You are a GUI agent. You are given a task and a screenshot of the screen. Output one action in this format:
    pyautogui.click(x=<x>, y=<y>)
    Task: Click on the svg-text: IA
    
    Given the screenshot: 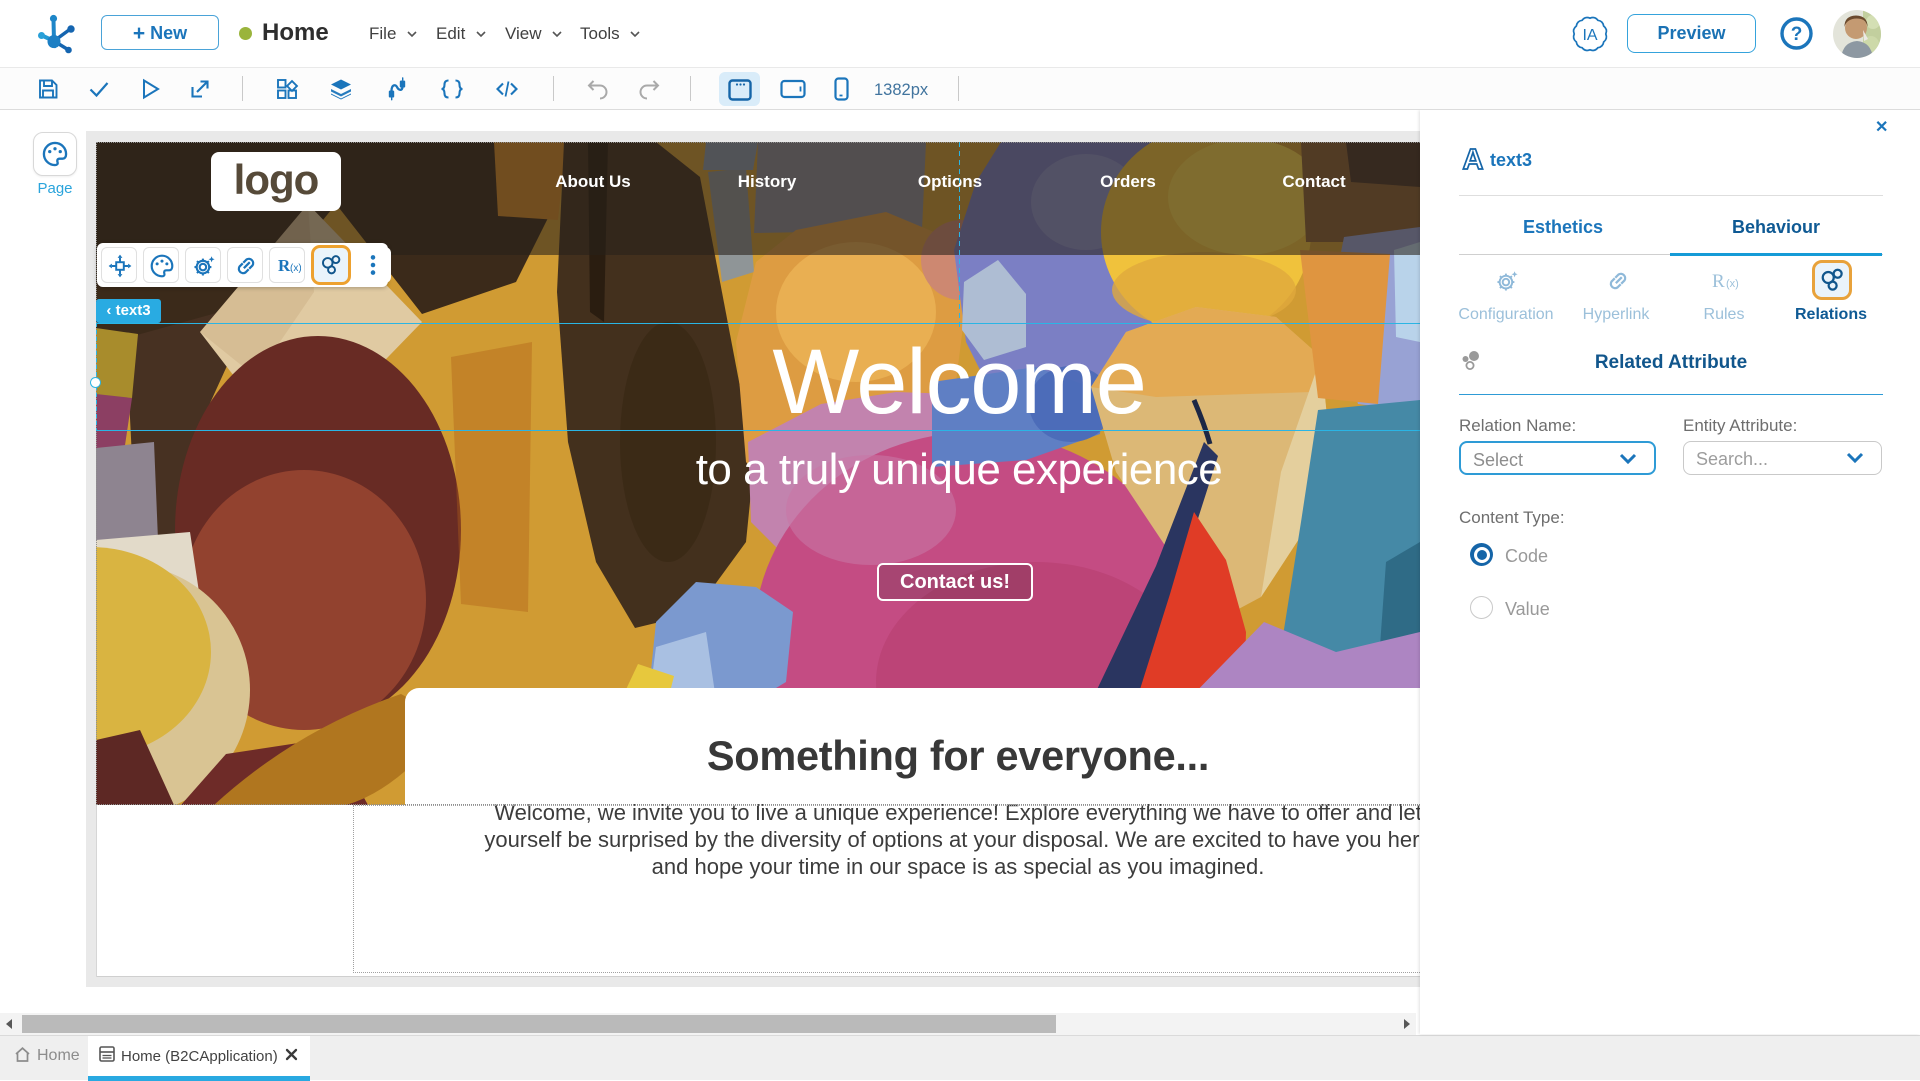 What is the action you would take?
    pyautogui.click(x=1589, y=35)
    